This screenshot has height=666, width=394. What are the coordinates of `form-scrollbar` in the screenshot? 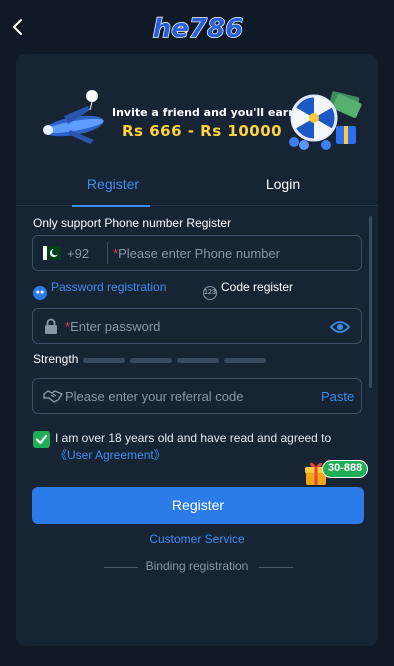 It's located at (370, 302).